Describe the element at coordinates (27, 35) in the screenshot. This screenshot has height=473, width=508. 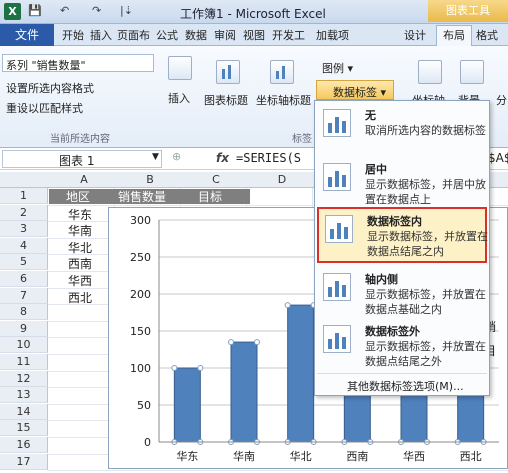
I see `tab-file: 文件` at that location.